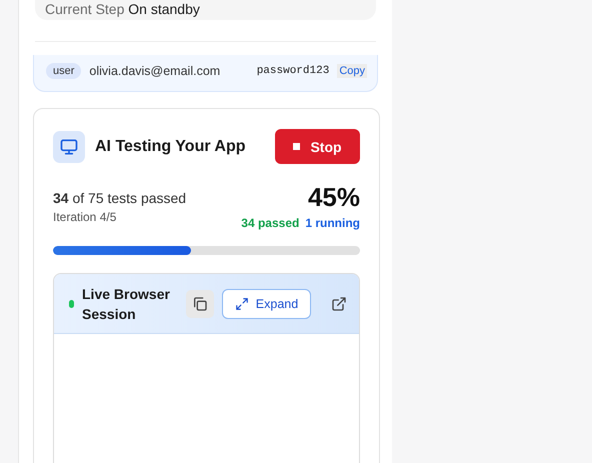 This screenshot has height=463, width=592. I want to click on external-link-icon, so click(339, 304).